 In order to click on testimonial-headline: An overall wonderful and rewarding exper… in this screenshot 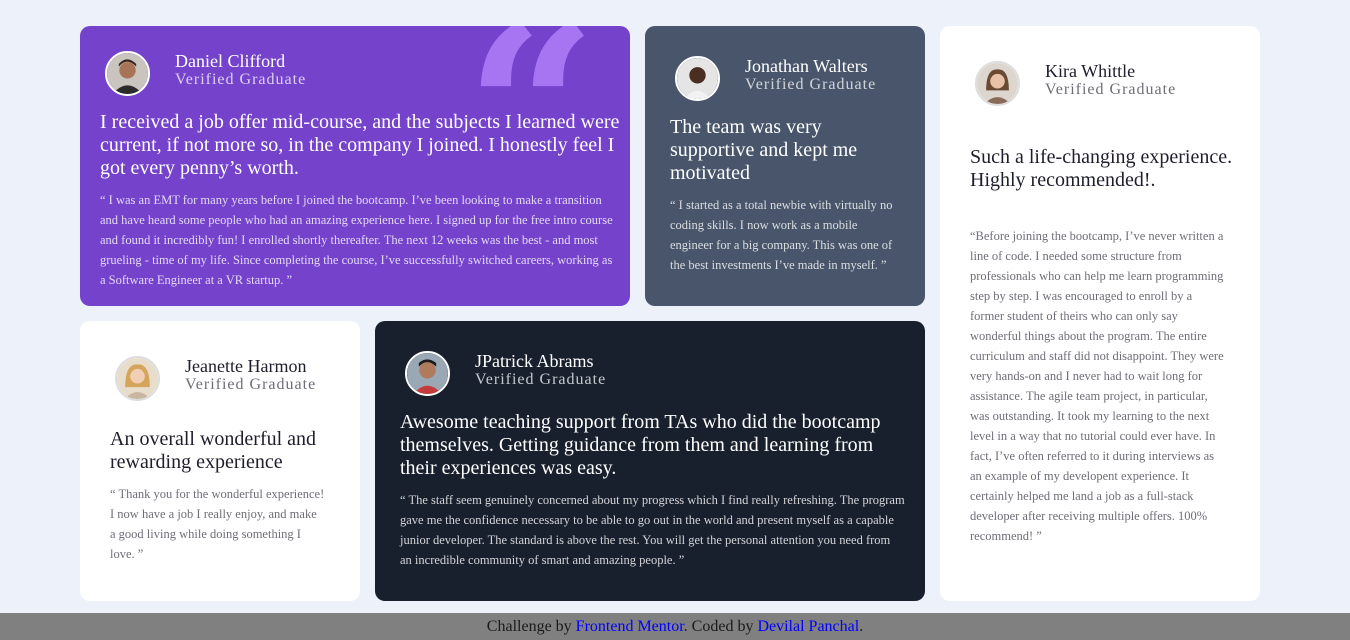, I will do `click(213, 450)`.